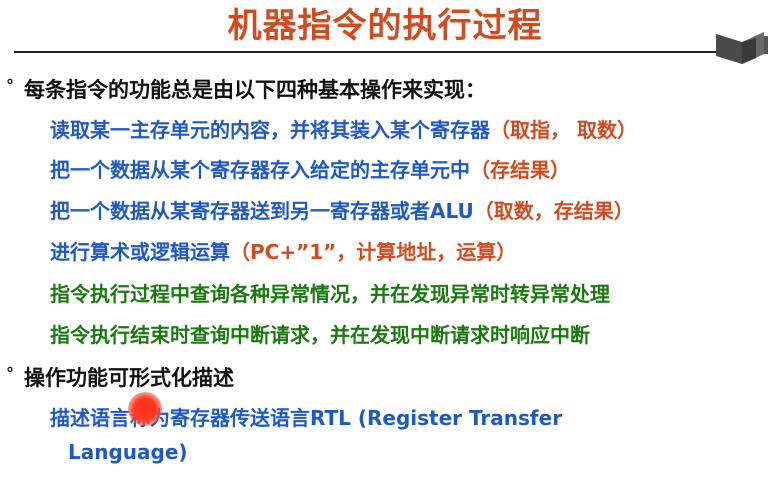 This screenshot has width=770, height=502. I want to click on sub-item-6-text: 指令执行结束时查询中断请求，并在发现中断请求时响应中断, so click(320, 335).